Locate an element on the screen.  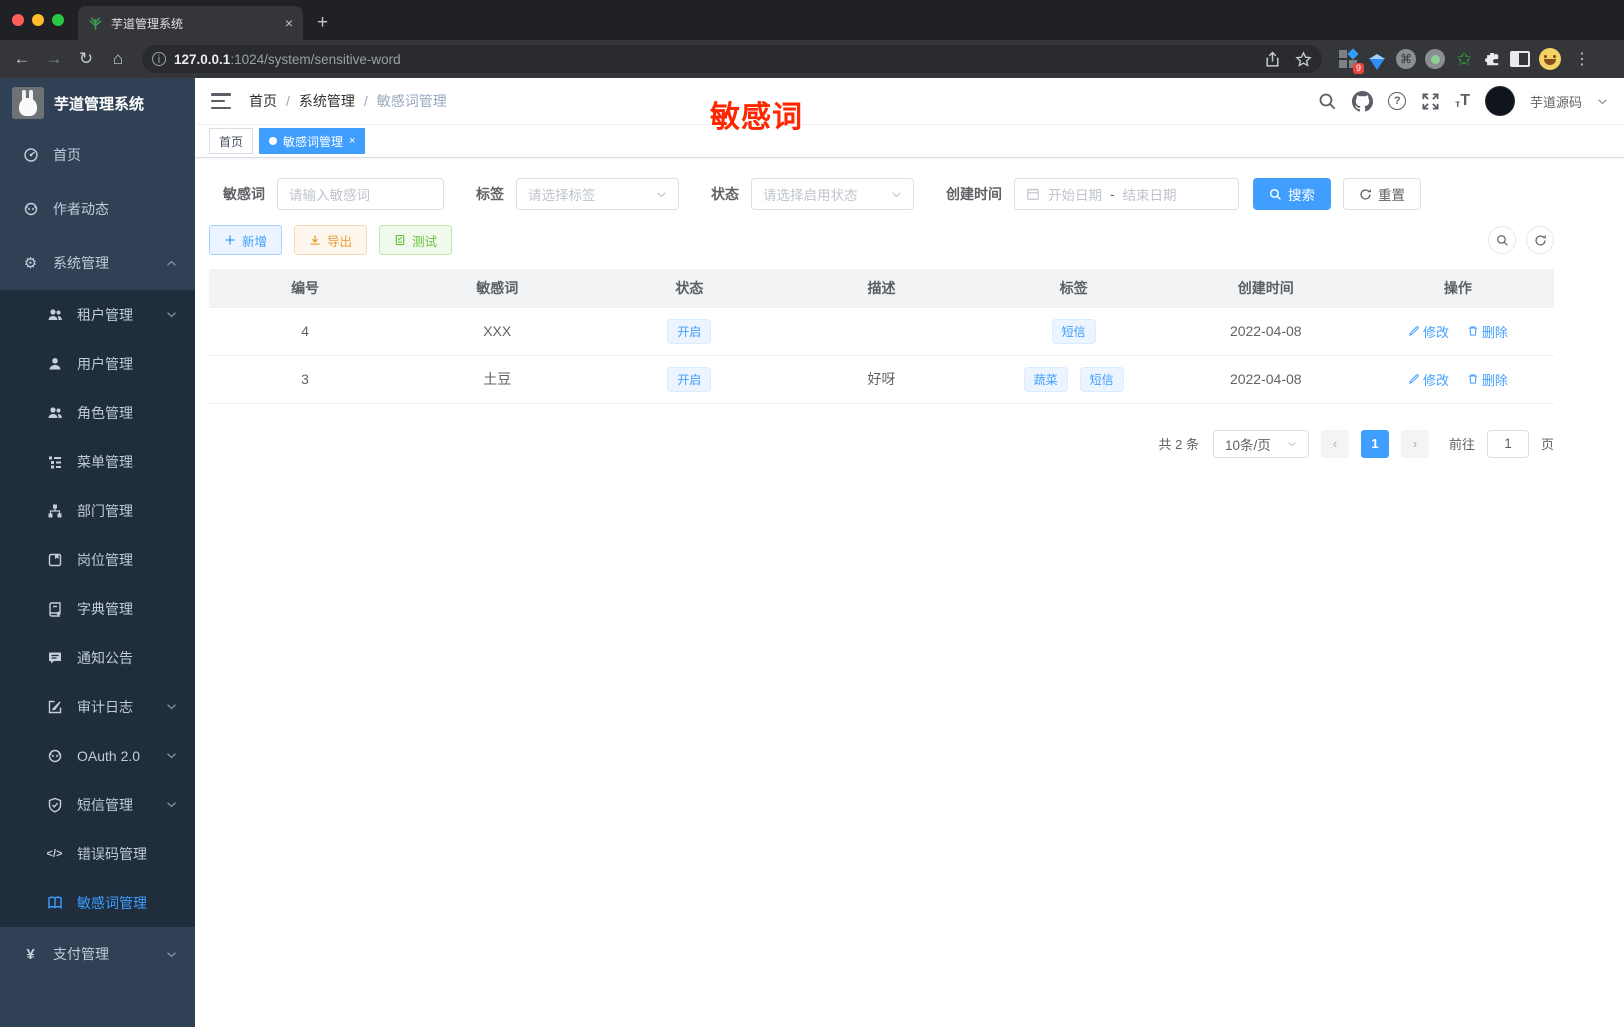
sidebar-item-post: 岗位管理 is located at coordinates (97, 559).